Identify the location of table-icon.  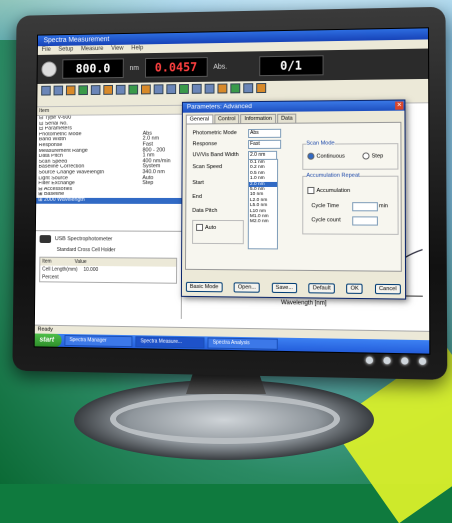
(261, 88).